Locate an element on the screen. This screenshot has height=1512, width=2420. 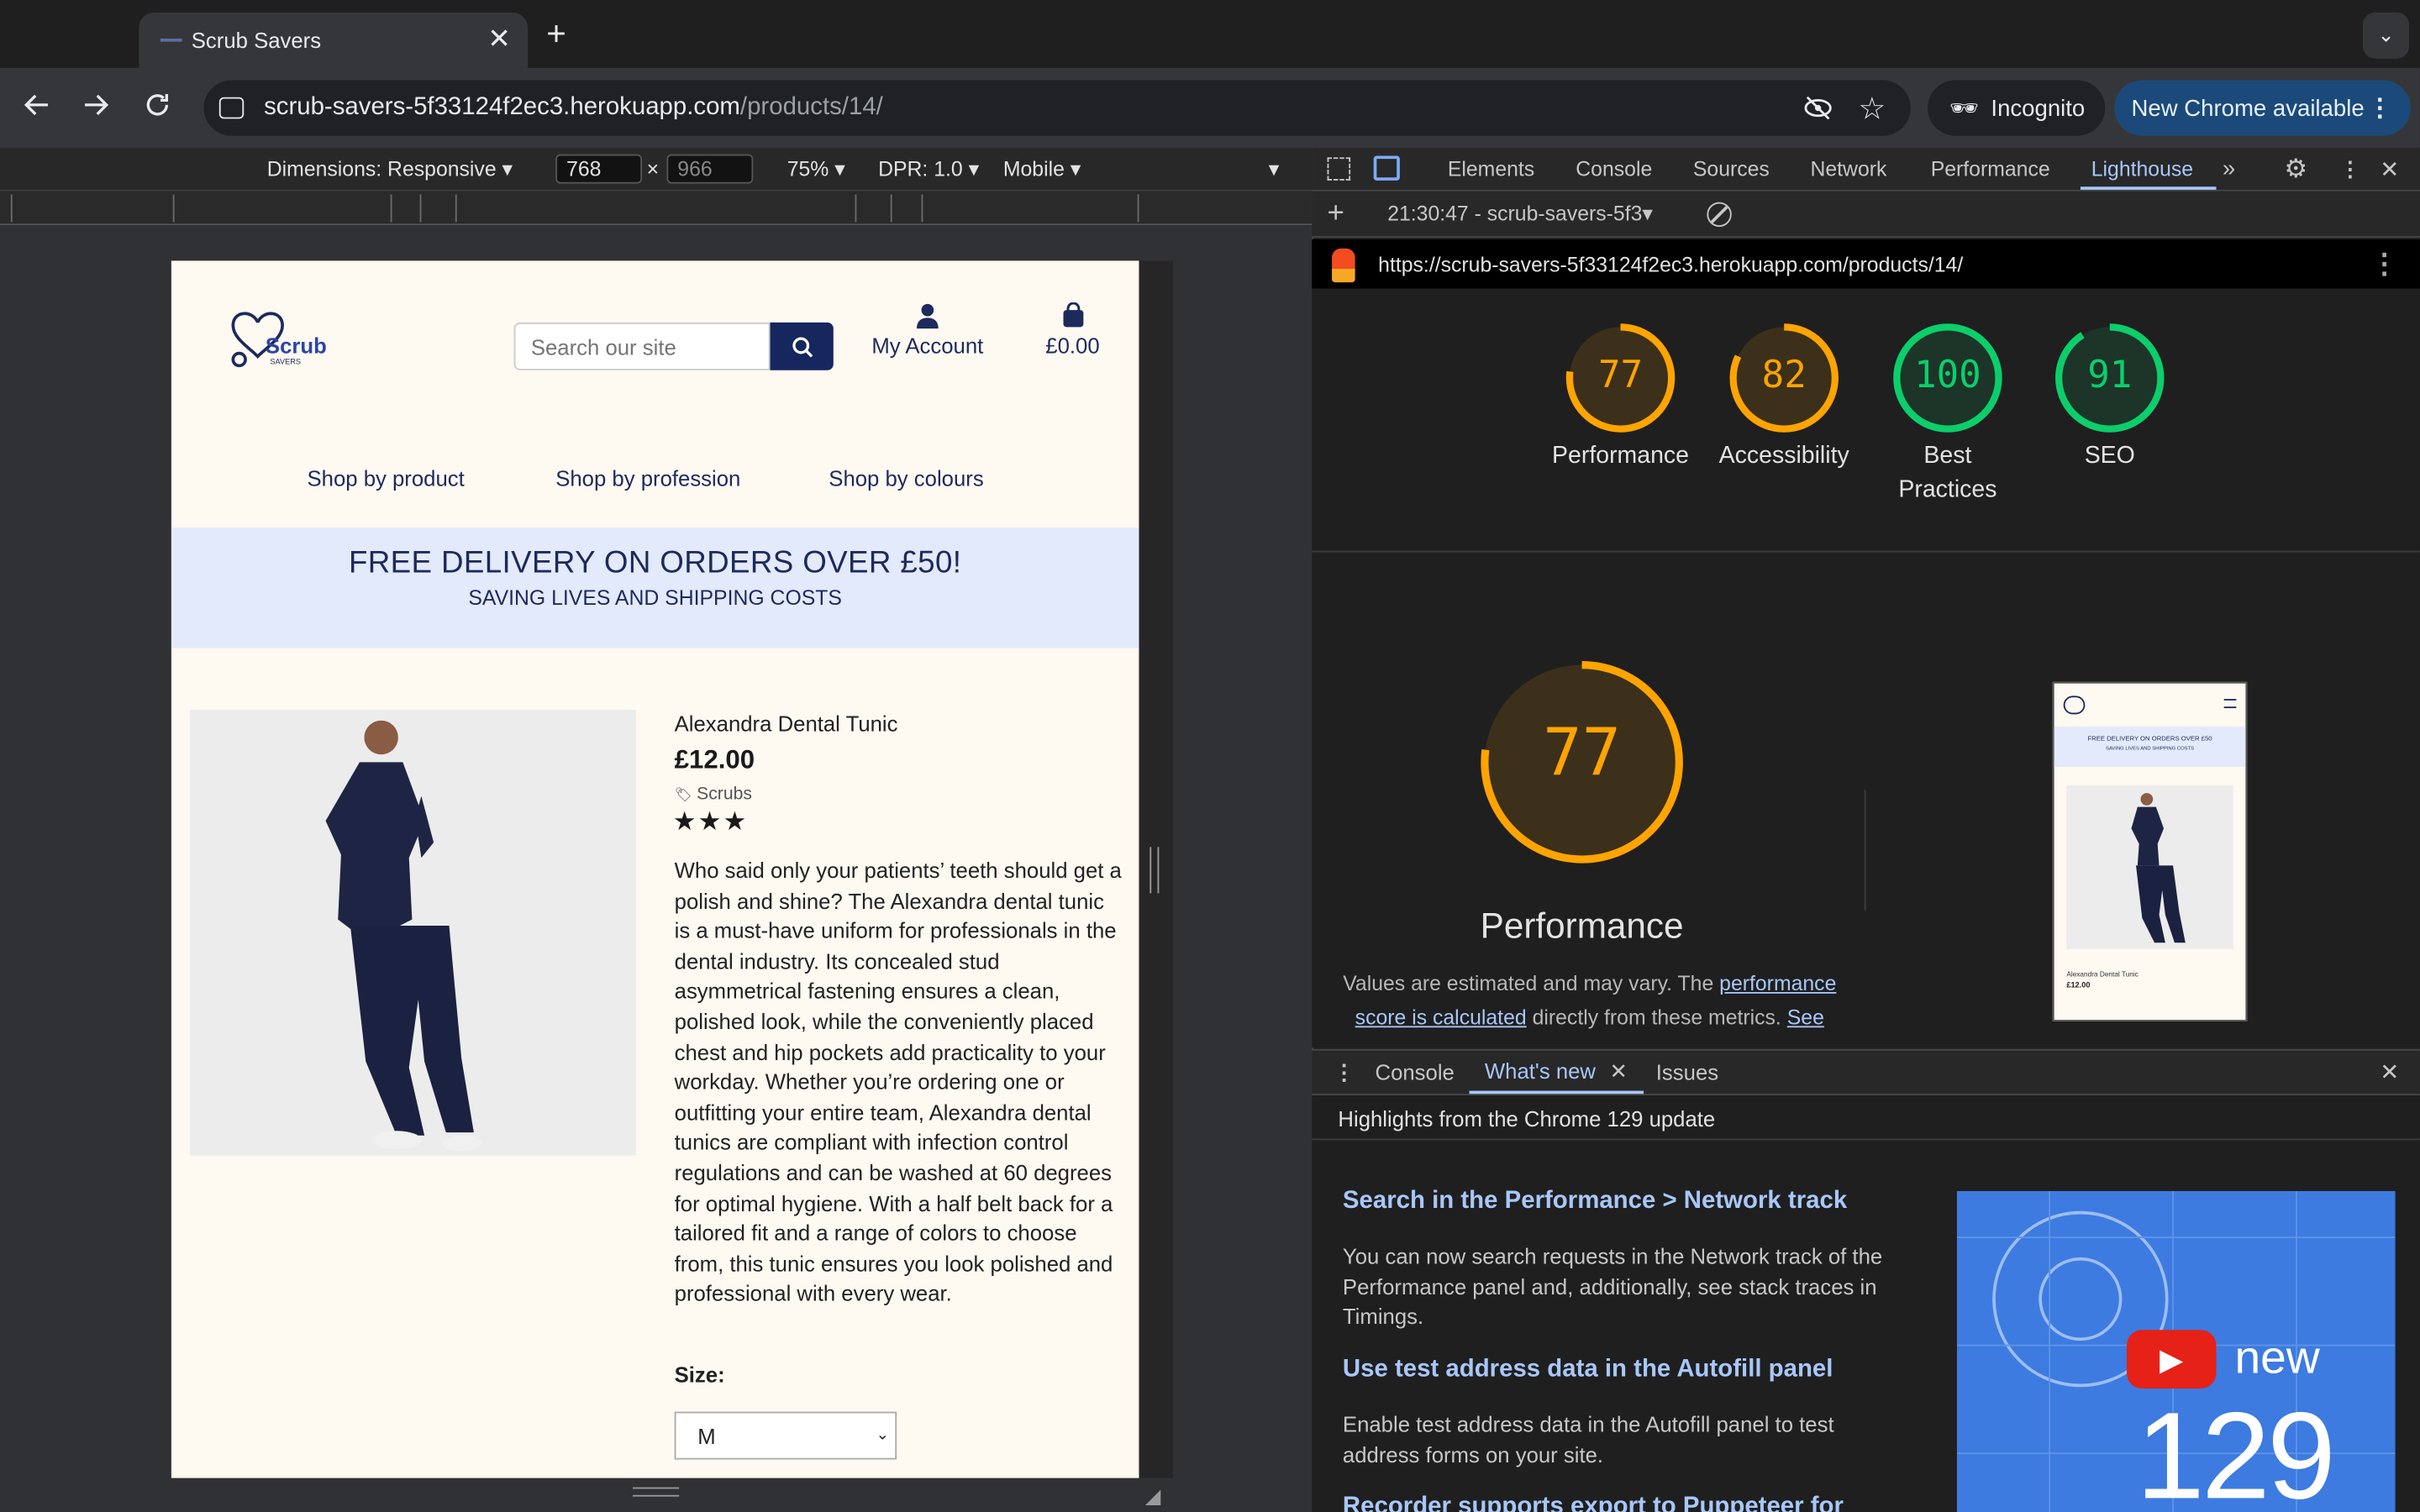
score-gauge-performance: 77 Performance is located at coordinates (1621, 398).